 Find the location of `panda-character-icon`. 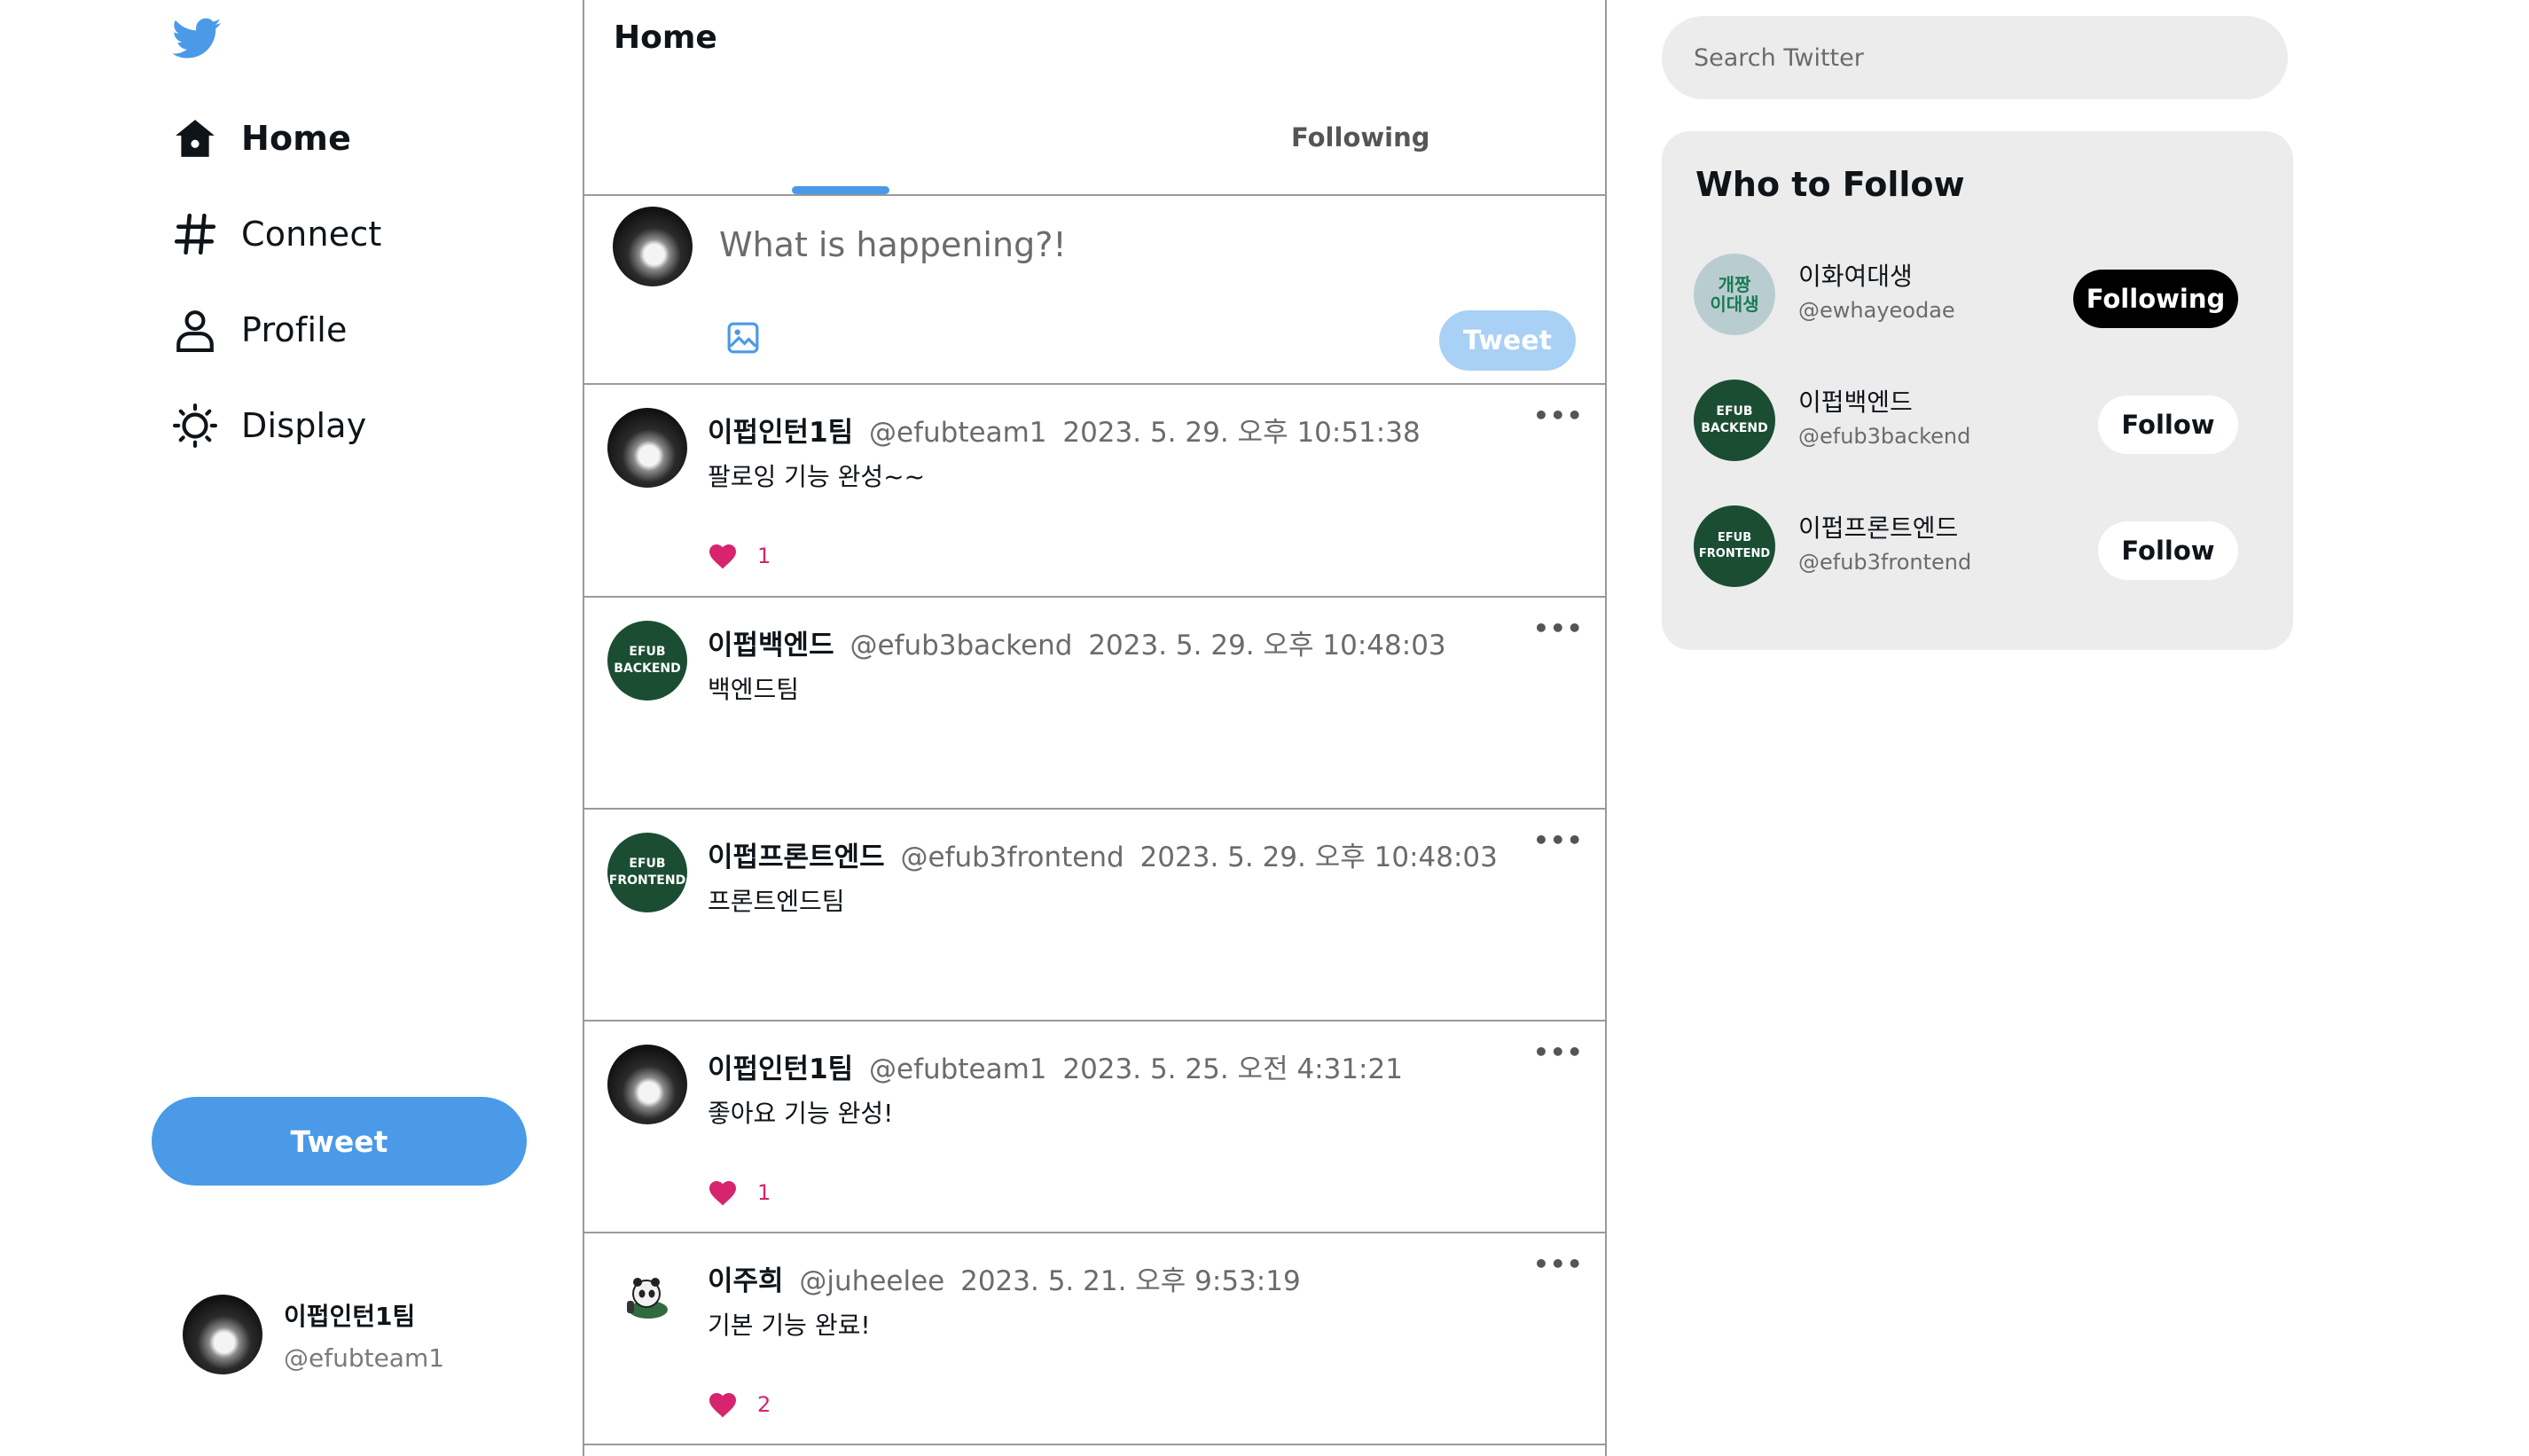

panda-character-icon is located at coordinates (647, 1298).